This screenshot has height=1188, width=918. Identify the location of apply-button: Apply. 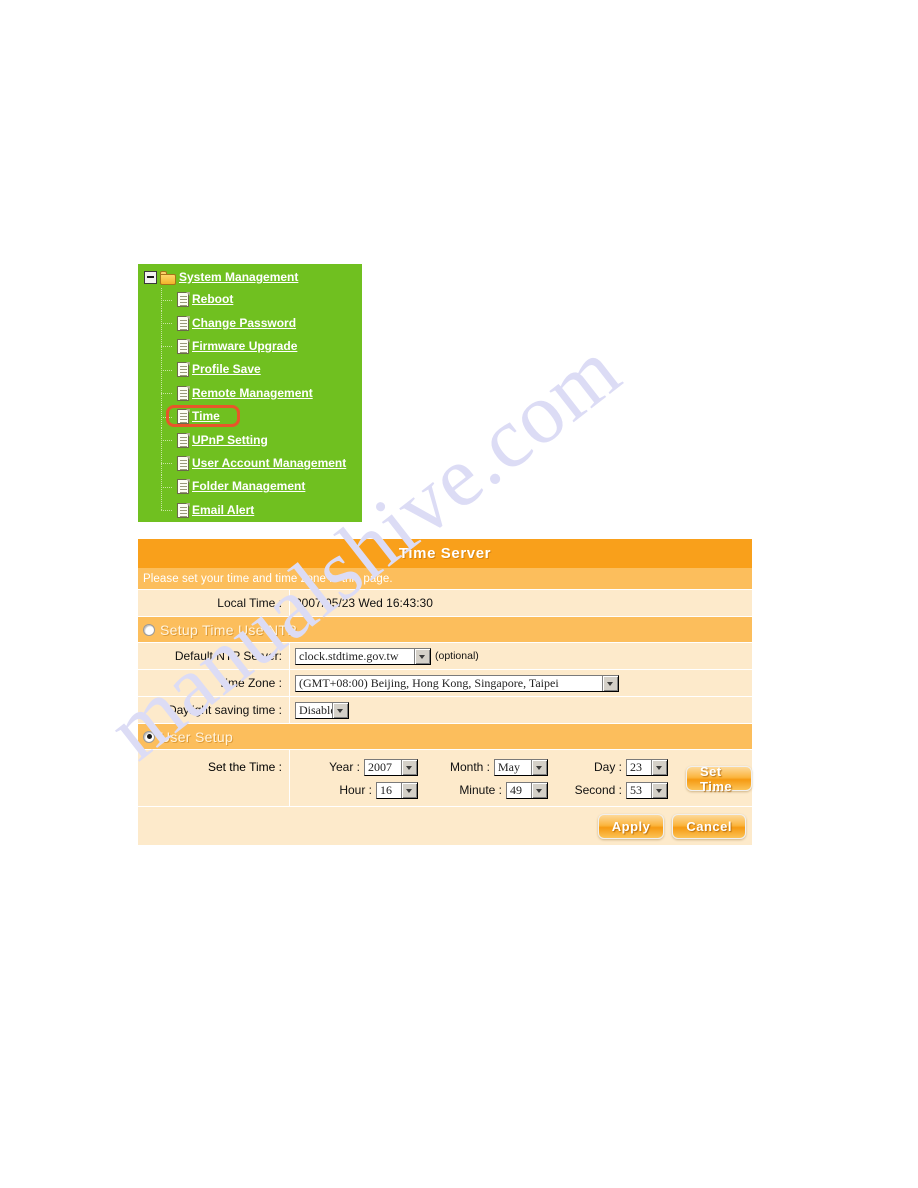
(631, 826).